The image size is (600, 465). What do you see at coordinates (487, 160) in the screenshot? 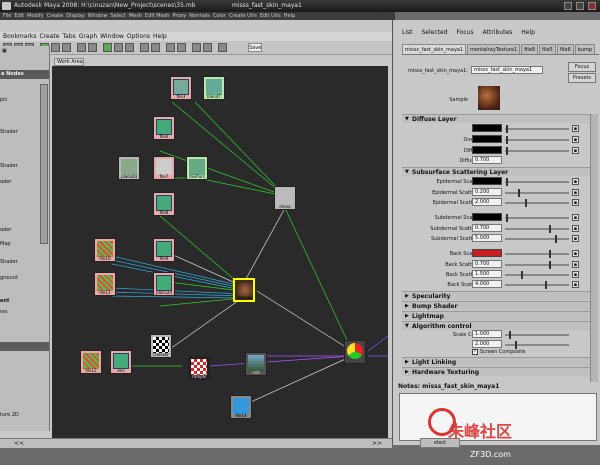
I see `diffuse-weight-field: 0.700` at bounding box center [487, 160].